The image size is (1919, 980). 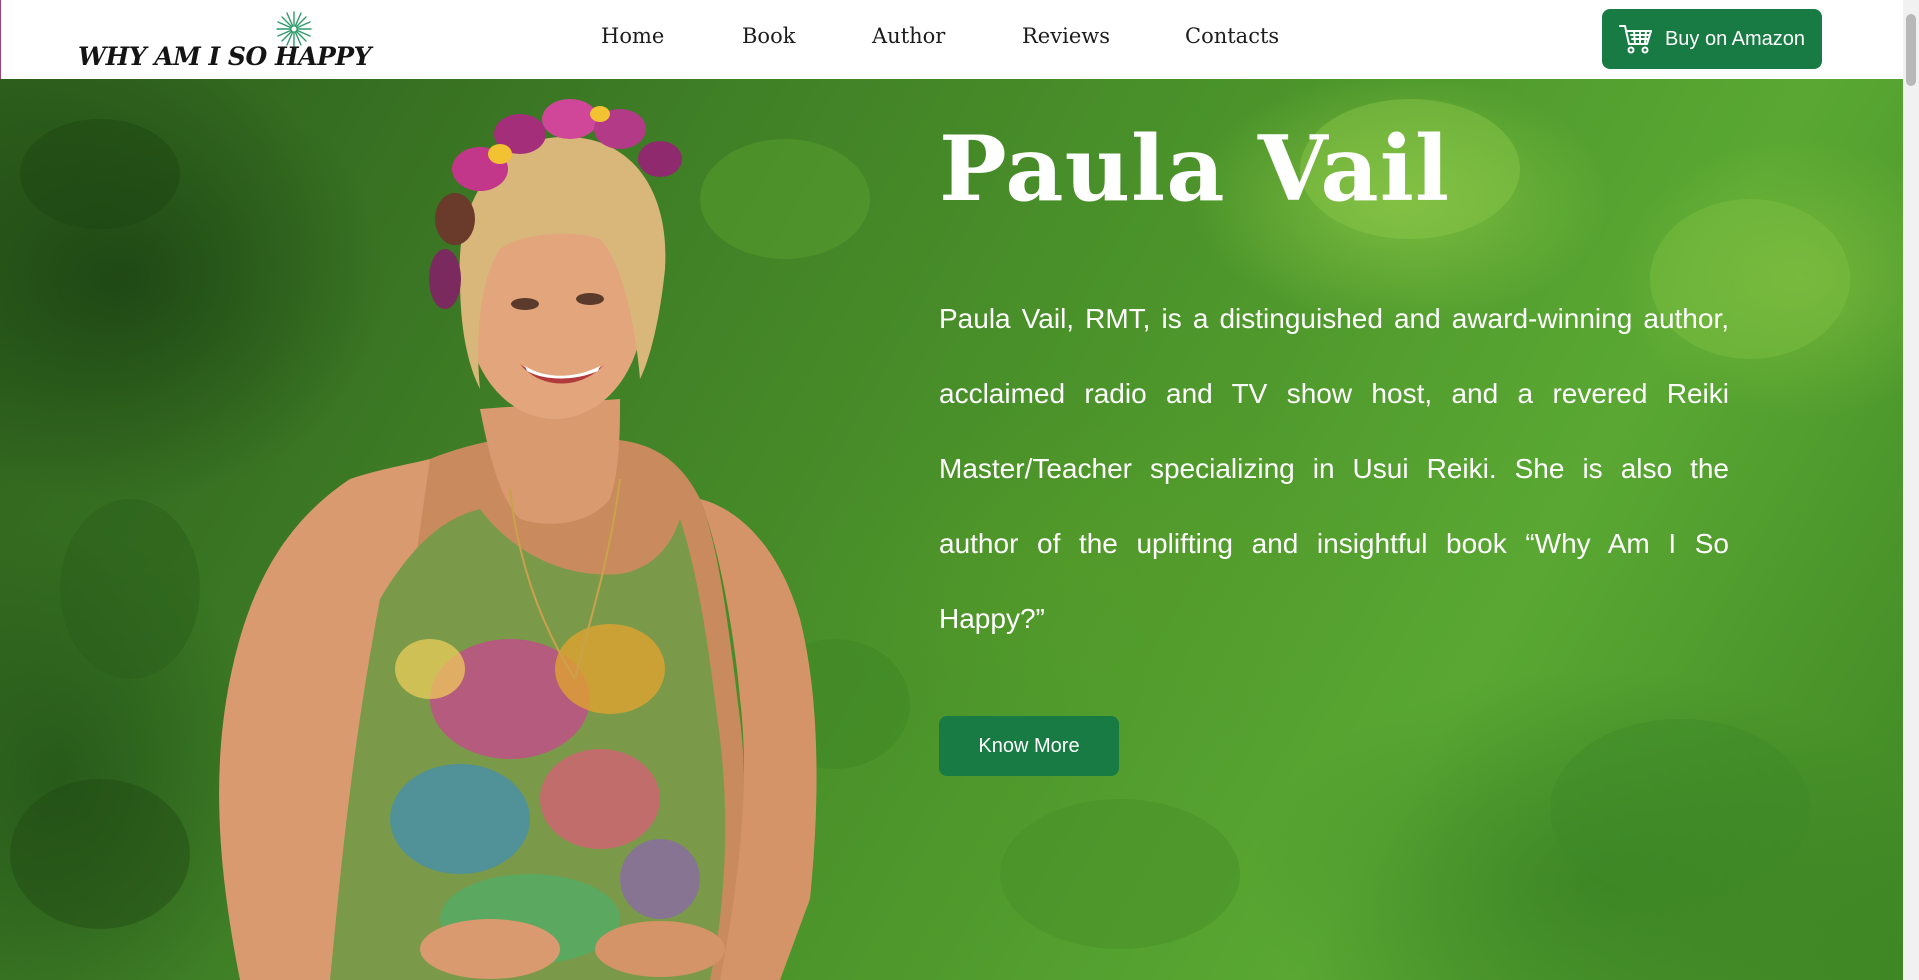 I want to click on nav-book: Book, so click(x=768, y=36).